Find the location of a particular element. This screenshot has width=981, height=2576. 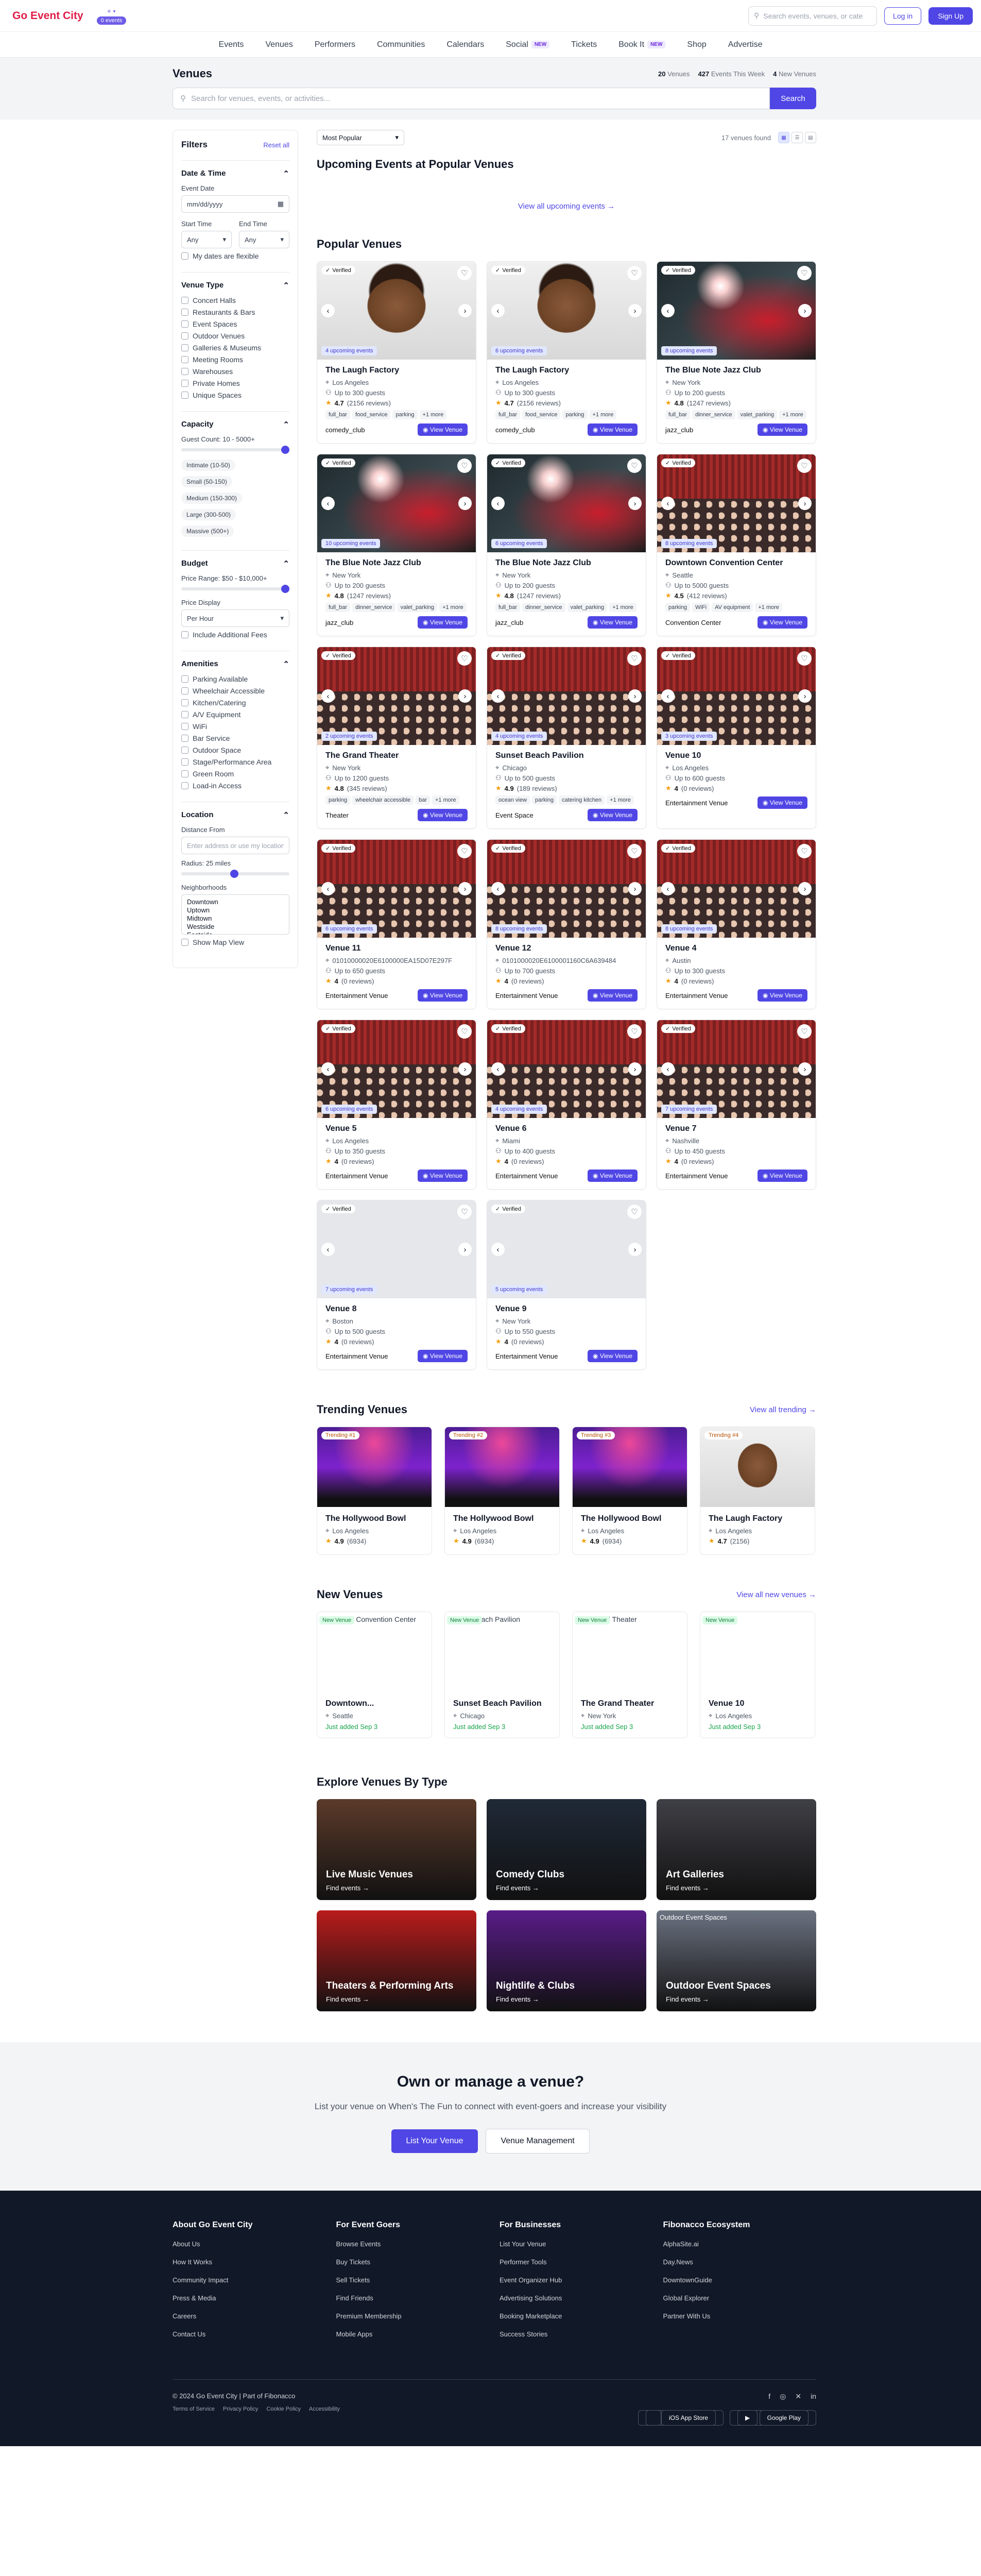

neighborhoods-select: DowntownUptownMidtownWestsideEastside is located at coordinates (235, 914).